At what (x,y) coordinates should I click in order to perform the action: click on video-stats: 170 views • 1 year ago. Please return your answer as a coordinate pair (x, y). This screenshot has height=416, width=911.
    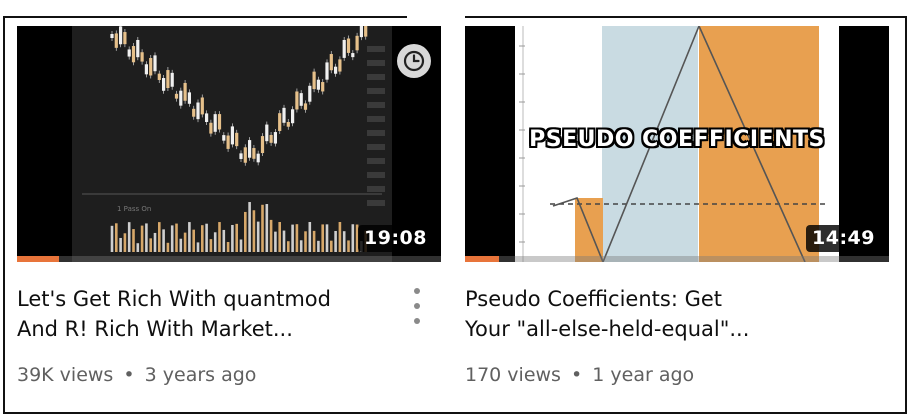
    Looking at the image, I should click on (677, 375).